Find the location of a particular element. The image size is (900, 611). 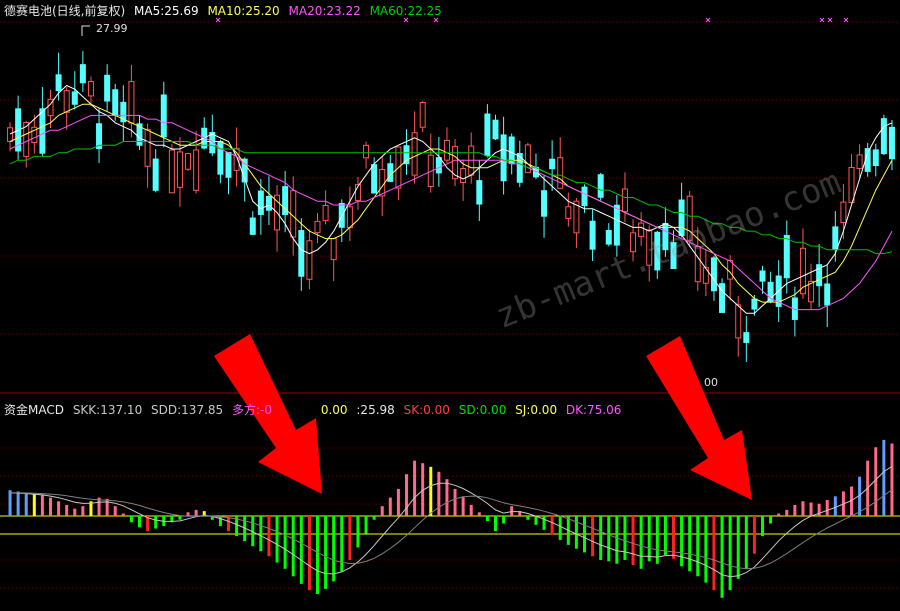

value-label-1: 0.00 is located at coordinates (334, 410).